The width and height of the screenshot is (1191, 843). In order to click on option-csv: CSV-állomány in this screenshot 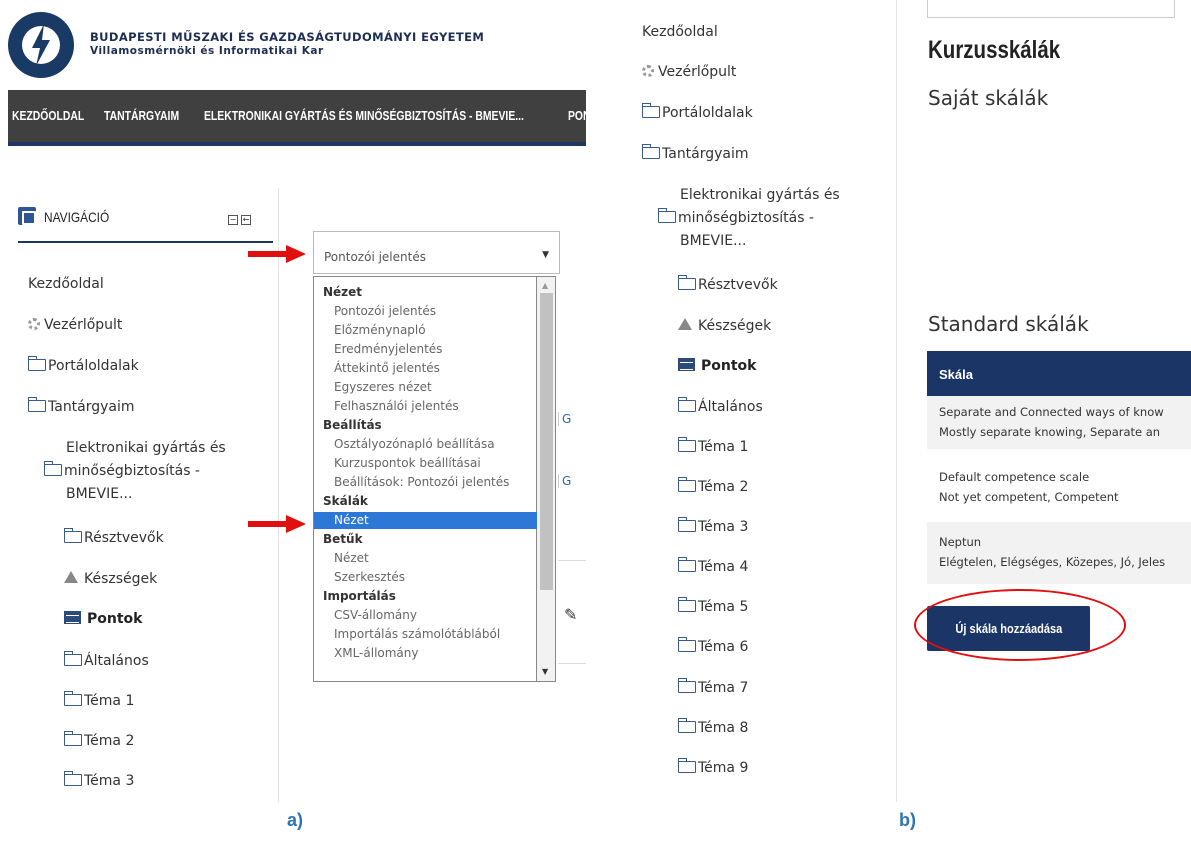, I will do `click(425, 615)`.